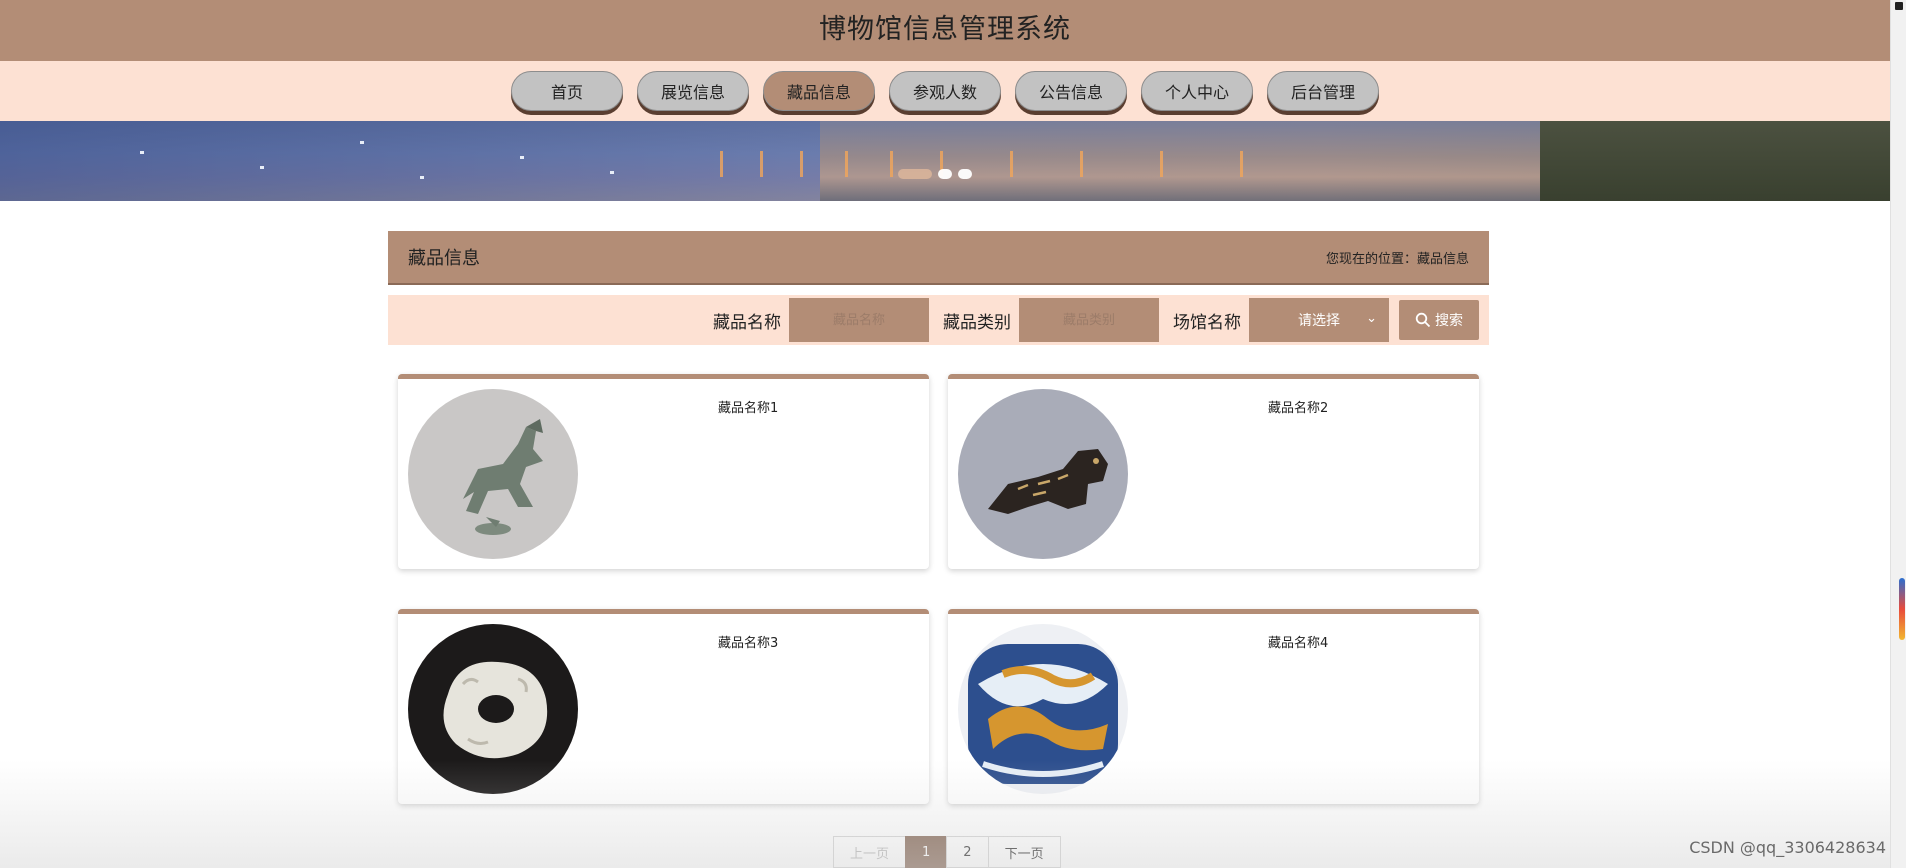 The height and width of the screenshot is (868, 1906). I want to click on collection-name: 藏品名称3, so click(748, 641).